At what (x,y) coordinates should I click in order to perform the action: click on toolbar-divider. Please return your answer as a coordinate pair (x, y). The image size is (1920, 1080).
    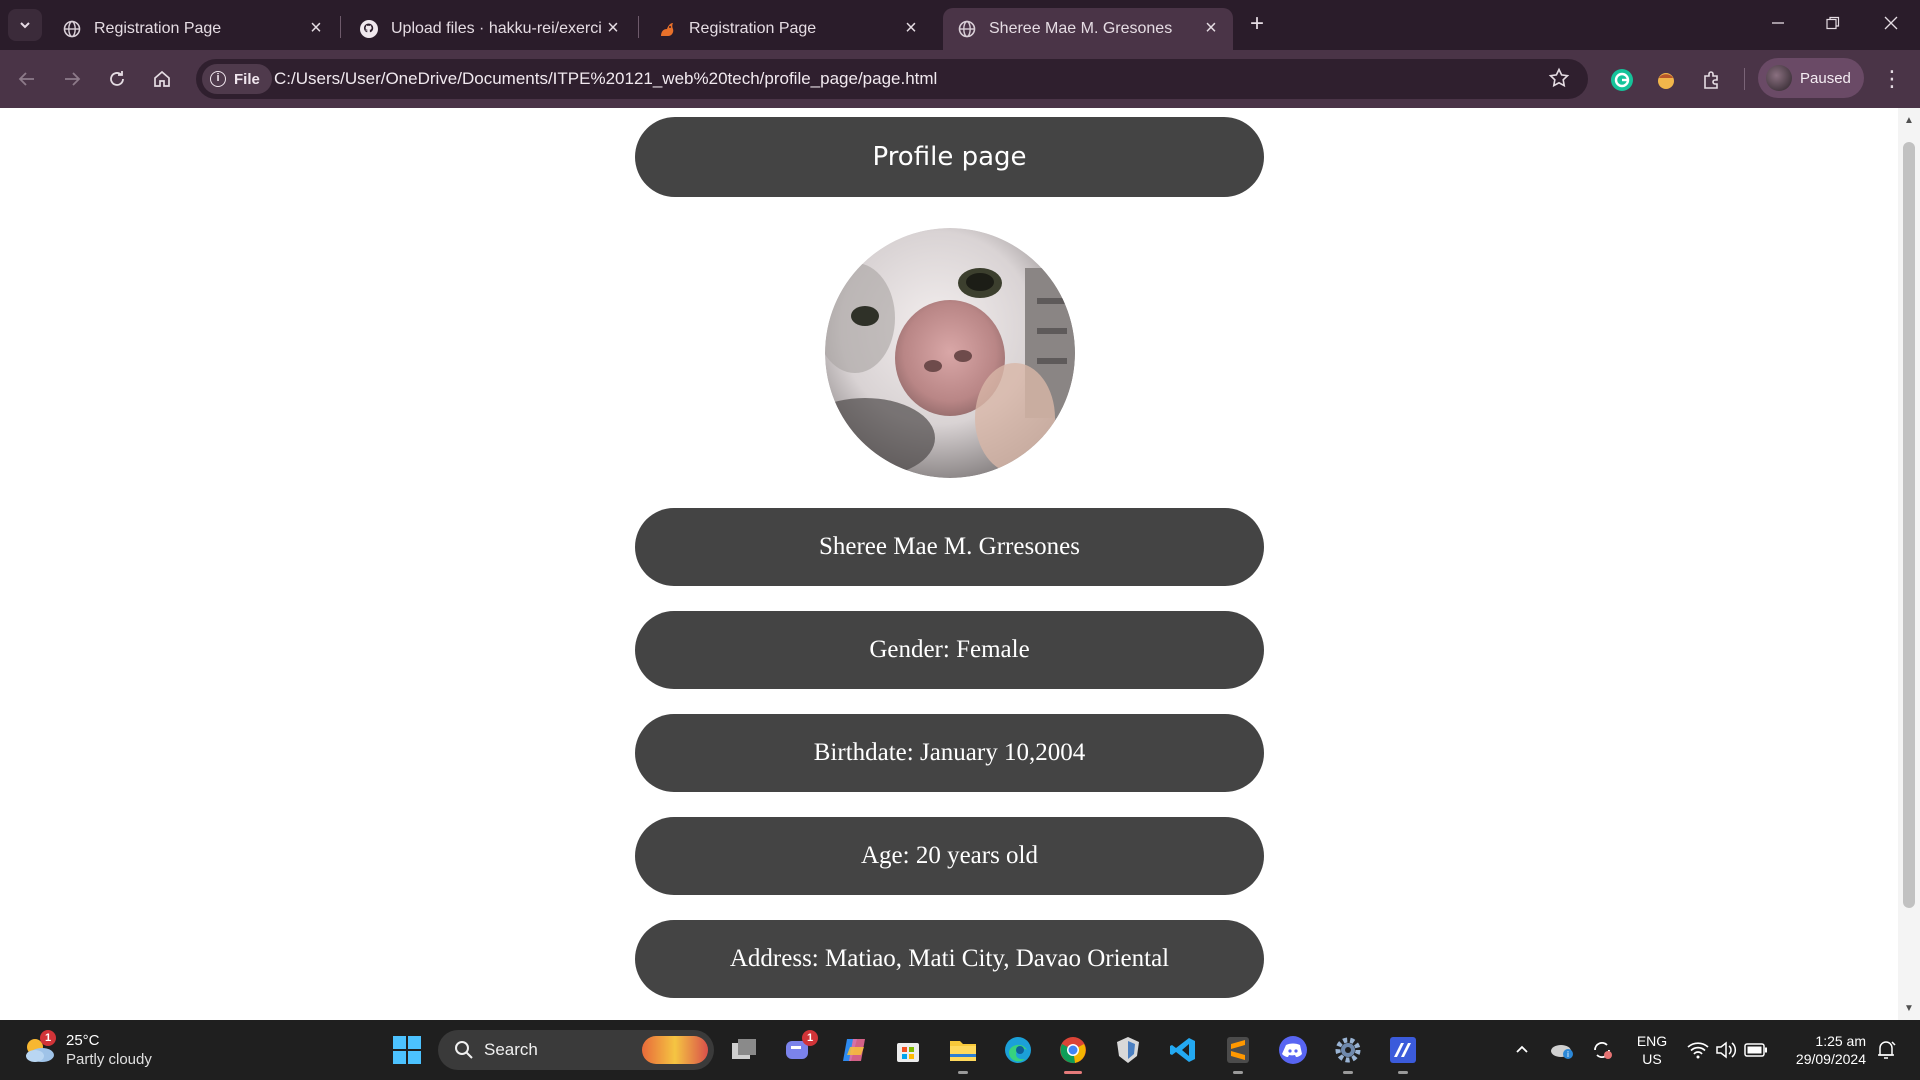
    Looking at the image, I should click on (1744, 79).